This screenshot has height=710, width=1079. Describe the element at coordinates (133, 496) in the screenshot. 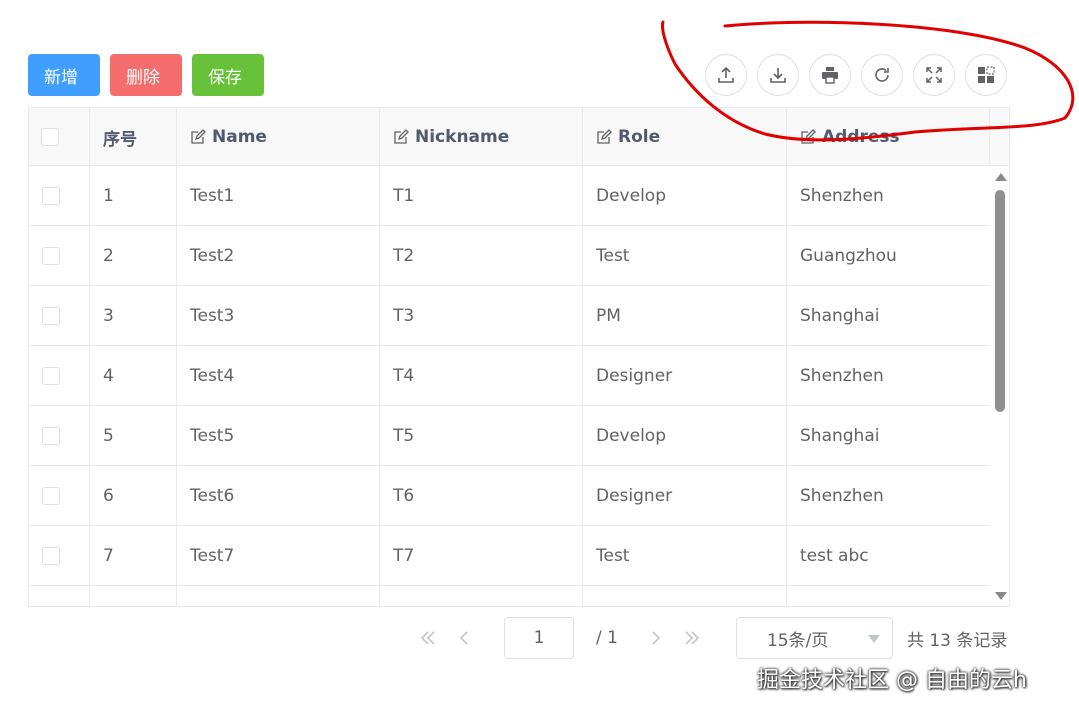

I see `cell-seq: 6` at that location.